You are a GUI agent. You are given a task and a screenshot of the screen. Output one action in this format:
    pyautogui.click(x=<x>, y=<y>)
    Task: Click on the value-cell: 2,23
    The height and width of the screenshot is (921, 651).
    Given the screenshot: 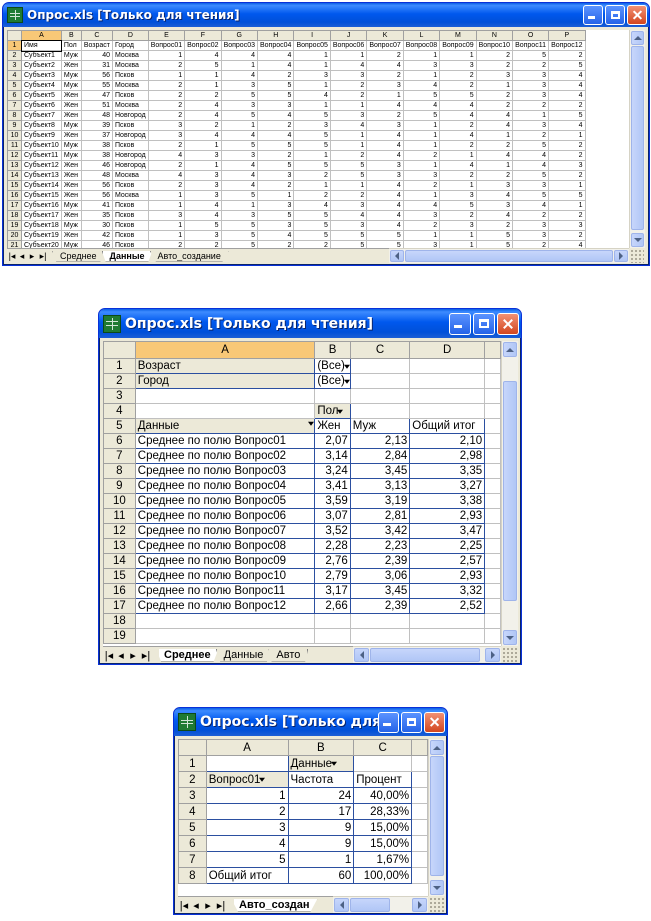 What is the action you would take?
    pyautogui.click(x=380, y=546)
    